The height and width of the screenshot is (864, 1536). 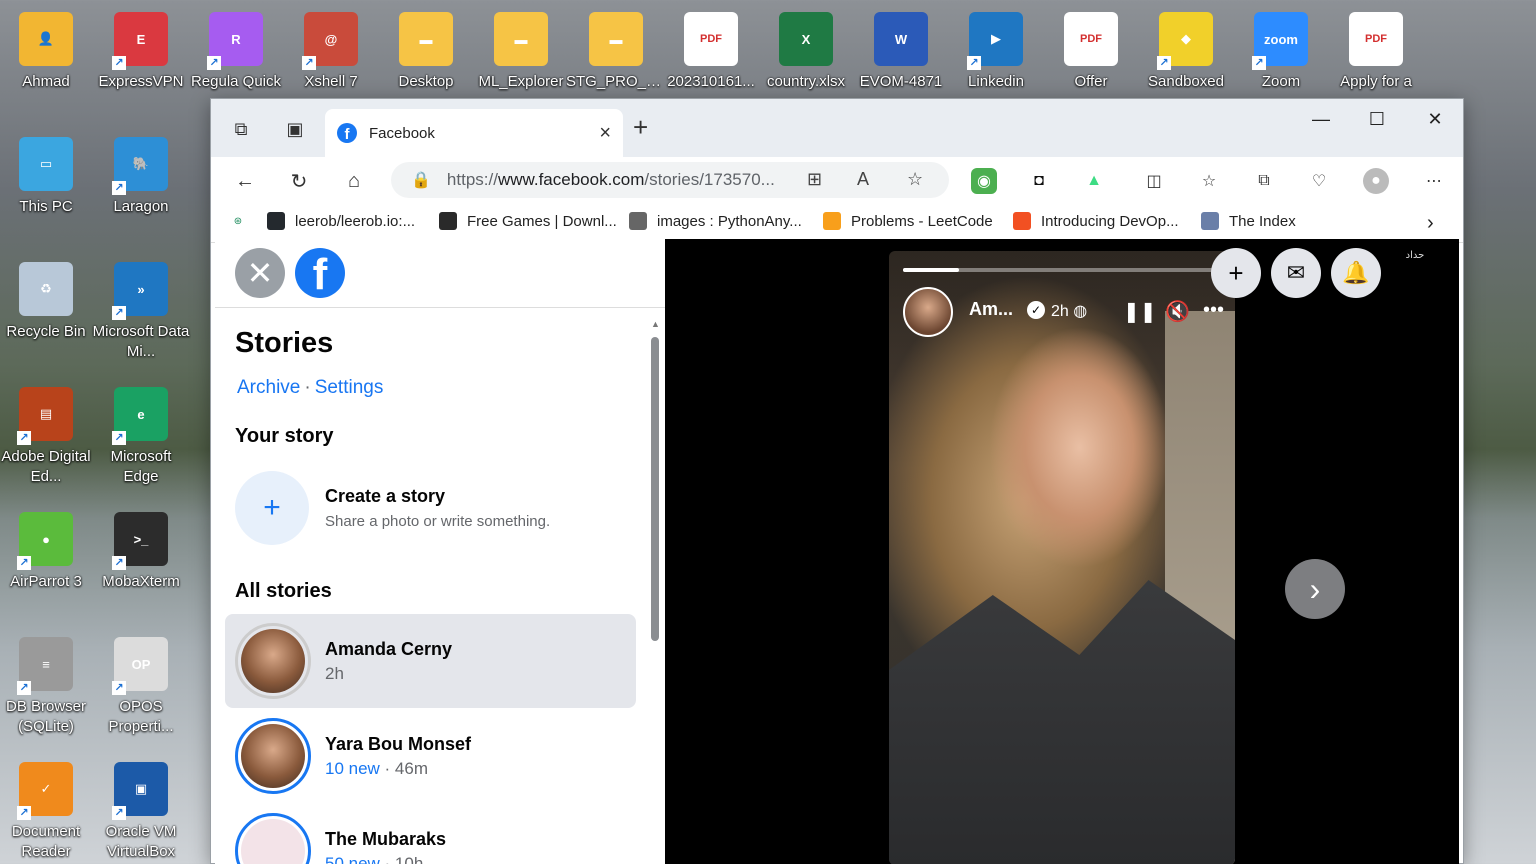 What do you see at coordinates (46, 696) in the screenshot?
I see `desktop-icon: ≡ ↗ DB Browser (SQLite)` at bounding box center [46, 696].